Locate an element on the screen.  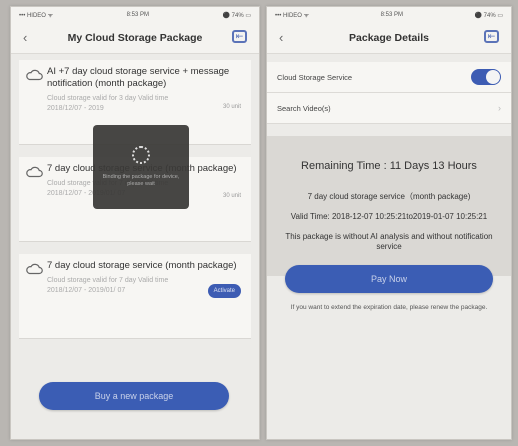
nav-bar: ‹ My Cloud Storage Package ⇤ is located at coordinates (135, 38).